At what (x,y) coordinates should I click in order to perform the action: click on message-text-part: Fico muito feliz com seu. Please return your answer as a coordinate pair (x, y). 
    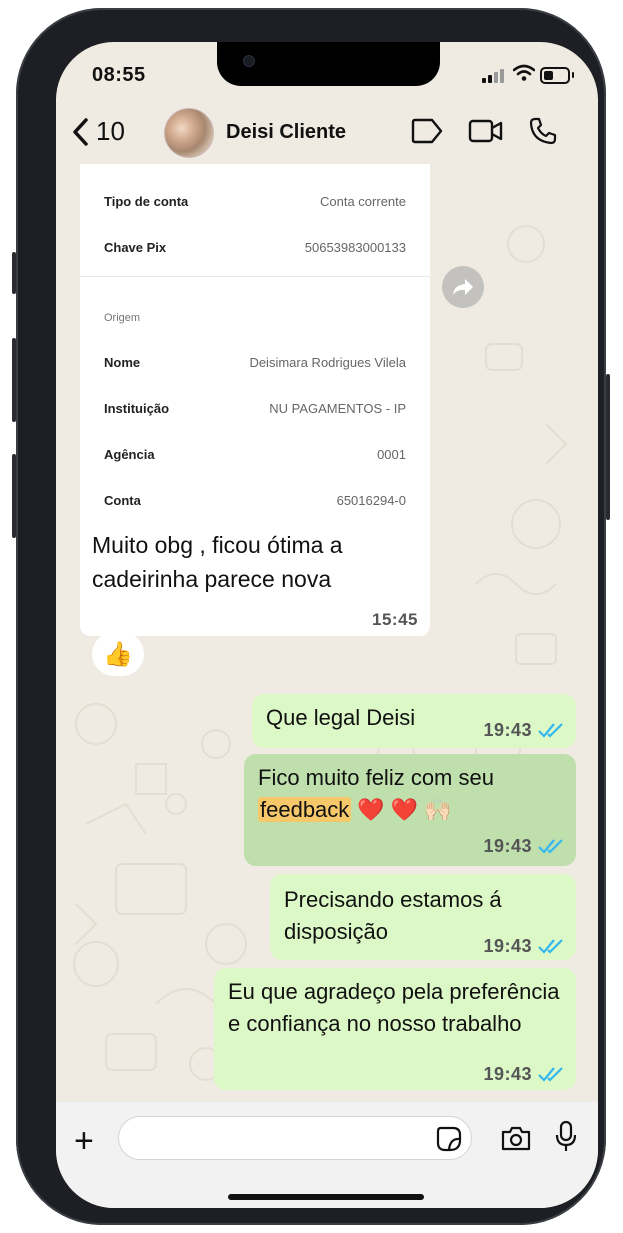
    Looking at the image, I should click on (376, 777).